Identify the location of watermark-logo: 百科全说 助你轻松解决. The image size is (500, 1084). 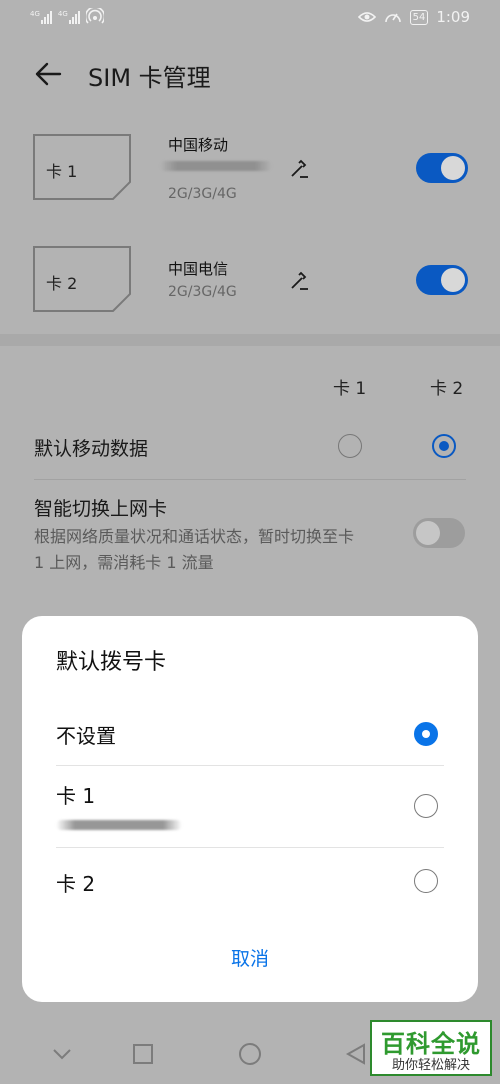
(431, 1048).